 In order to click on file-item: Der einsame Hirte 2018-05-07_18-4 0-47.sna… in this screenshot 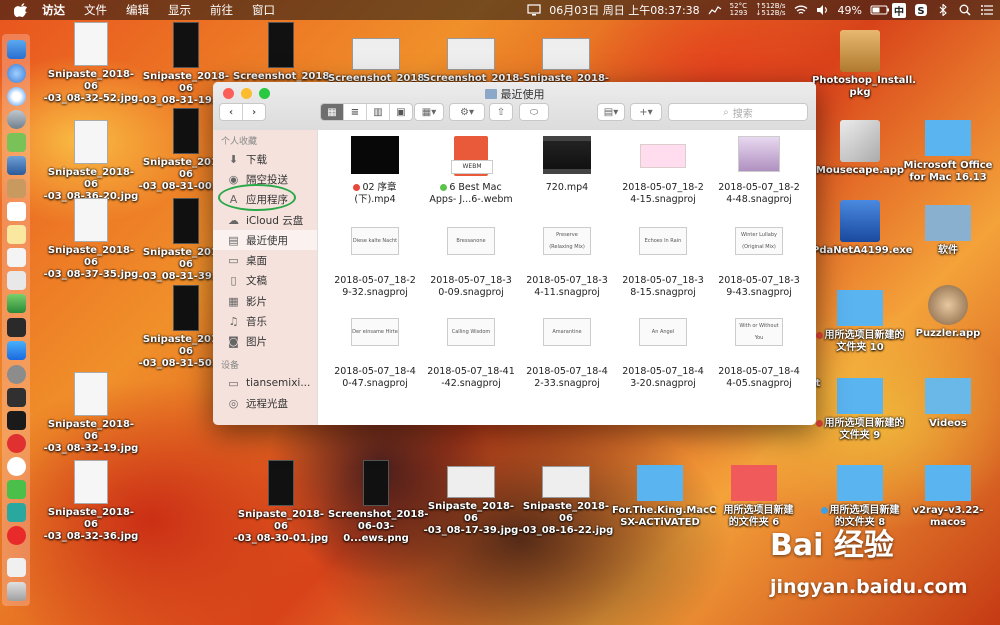, I will do `click(375, 354)`.